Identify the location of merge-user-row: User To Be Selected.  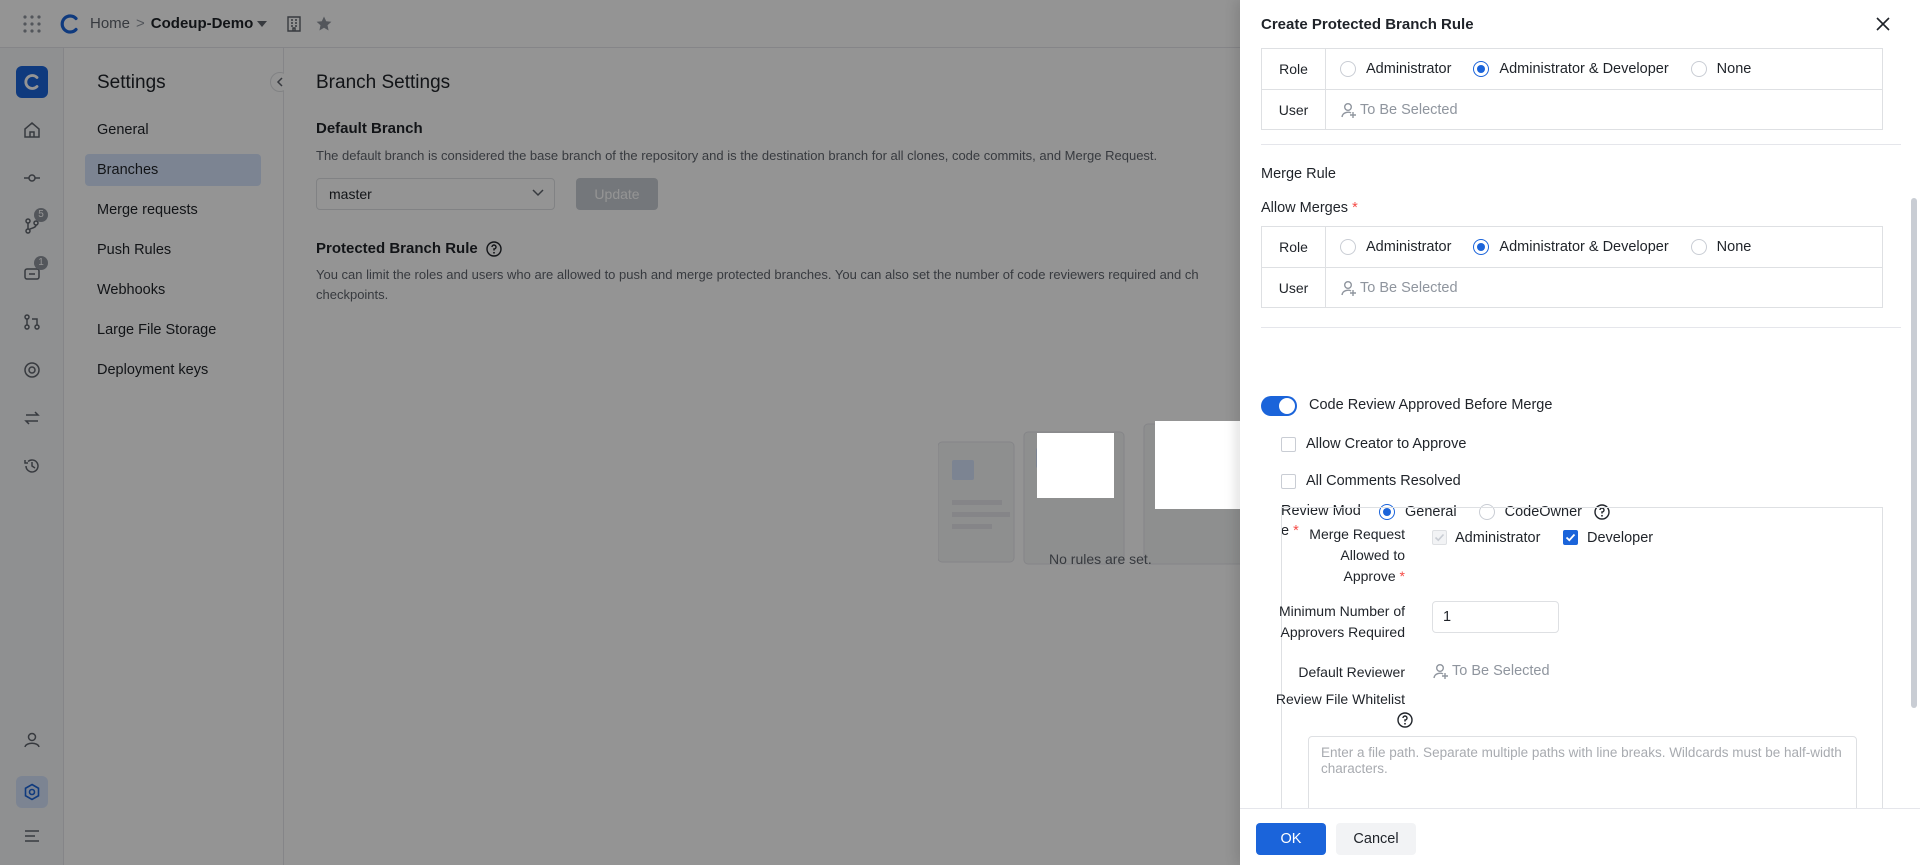
(1572, 287).